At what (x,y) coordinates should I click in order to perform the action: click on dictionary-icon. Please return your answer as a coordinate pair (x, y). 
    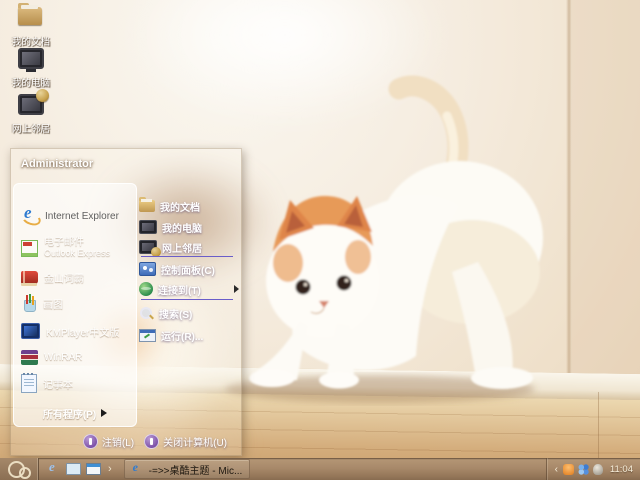
    Looking at the image, I should click on (29, 278).